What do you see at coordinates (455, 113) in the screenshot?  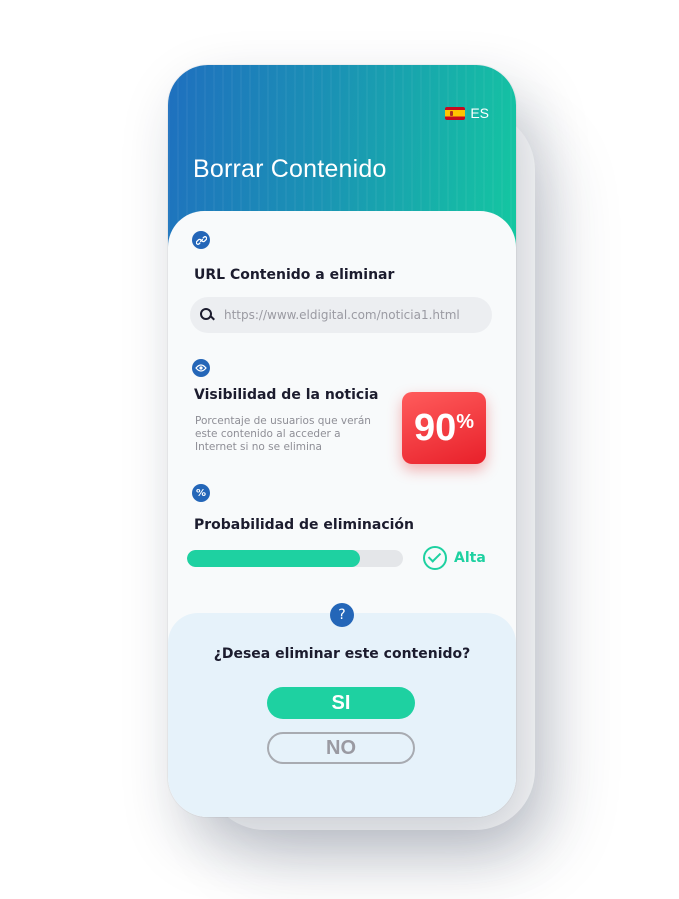 I see `spain-flag-icon` at bounding box center [455, 113].